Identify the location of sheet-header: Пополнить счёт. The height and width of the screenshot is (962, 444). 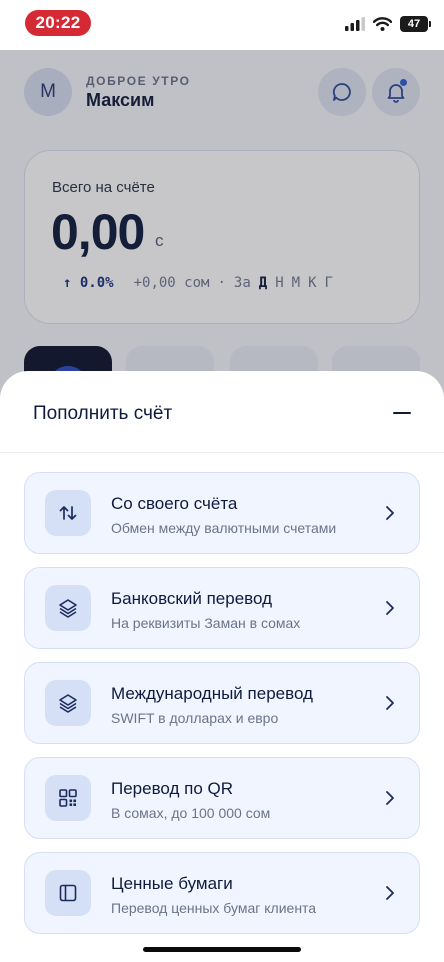
(222, 412).